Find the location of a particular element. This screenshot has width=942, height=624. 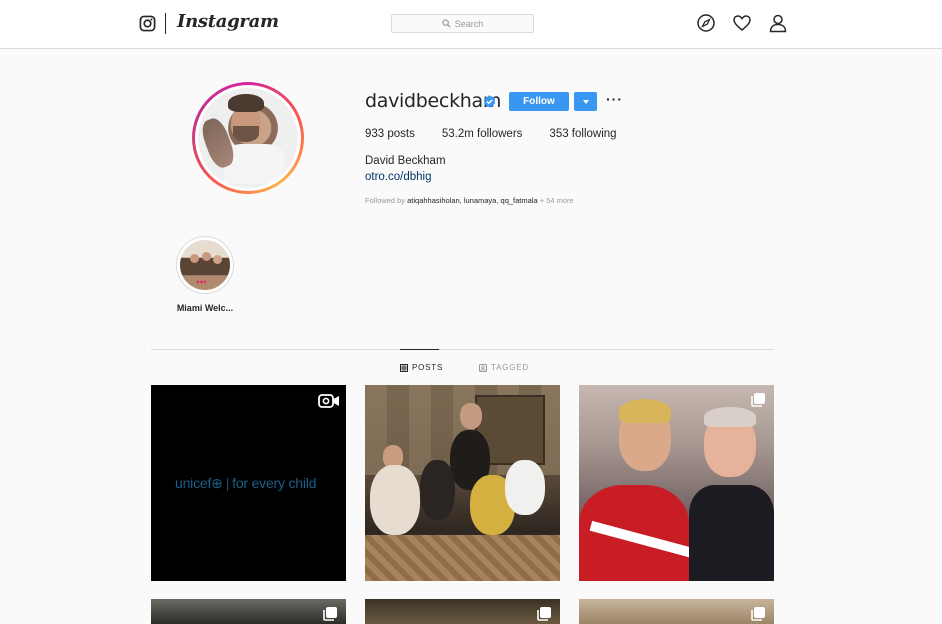

grid-icon is located at coordinates (404, 367).